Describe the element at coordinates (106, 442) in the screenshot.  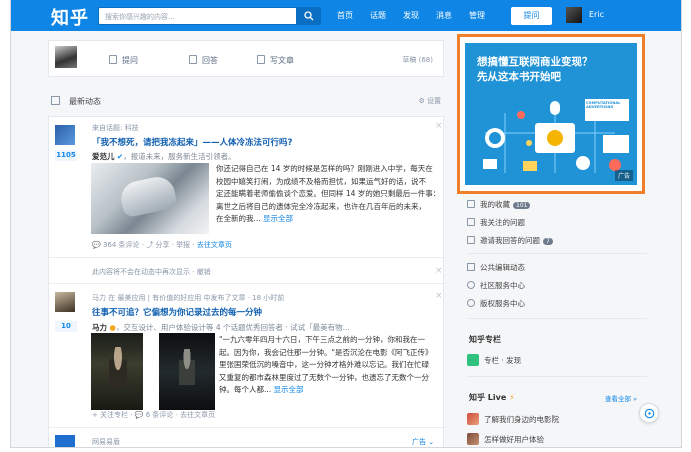
I see `item-source: 网易易盾` at that location.